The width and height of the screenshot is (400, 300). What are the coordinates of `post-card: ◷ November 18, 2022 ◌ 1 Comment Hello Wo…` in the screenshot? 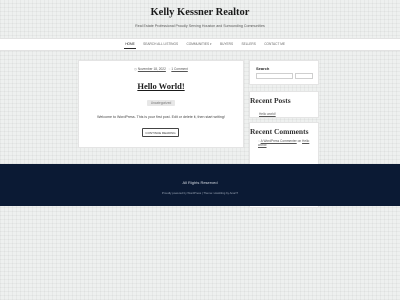 It's located at (161, 104).